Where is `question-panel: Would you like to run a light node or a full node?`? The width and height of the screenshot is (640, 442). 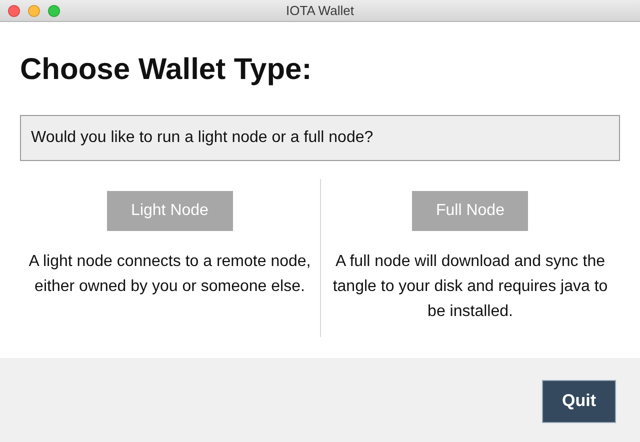
question-panel: Would you like to run a light node or a full node? is located at coordinates (320, 138).